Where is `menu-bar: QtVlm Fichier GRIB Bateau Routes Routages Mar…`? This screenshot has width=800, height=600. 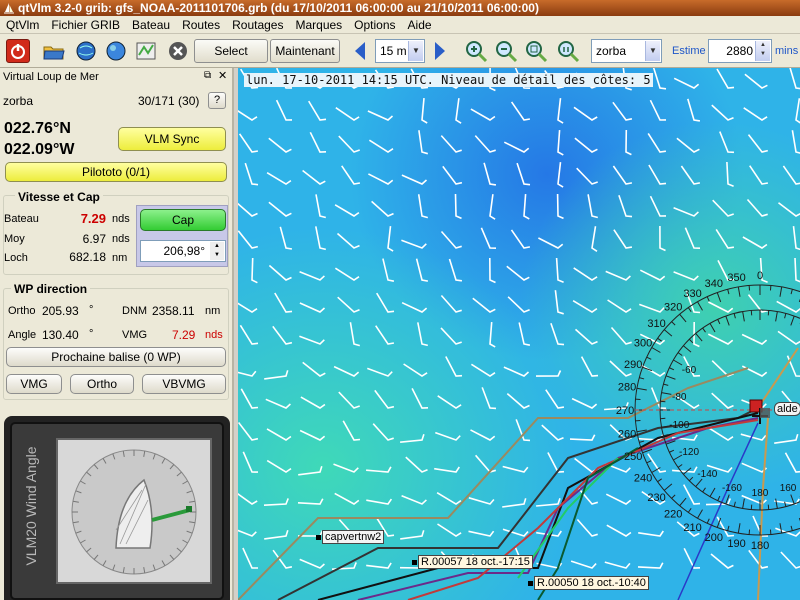
menu-bar: QtVlm Fichier GRIB Bateau Routes Routages Mar… is located at coordinates (400, 25).